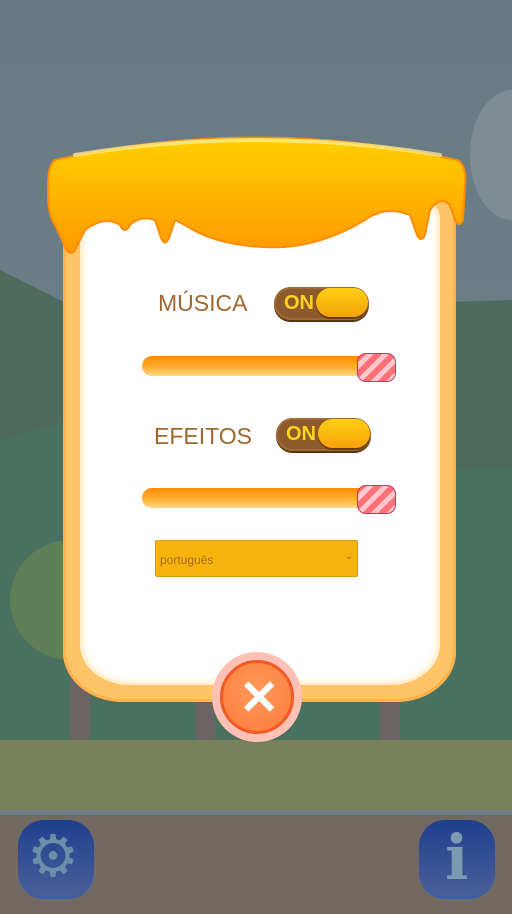 The image size is (512, 914). I want to click on honey-drip-header, so click(256, 195).